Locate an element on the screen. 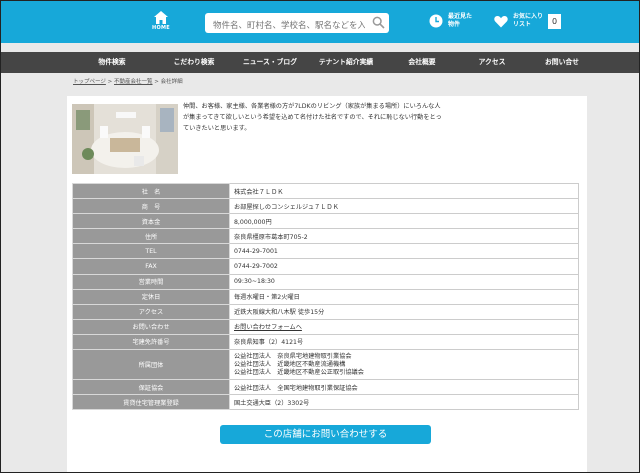 The width and height of the screenshot is (640, 473). home-label: HOME is located at coordinates (161, 28).